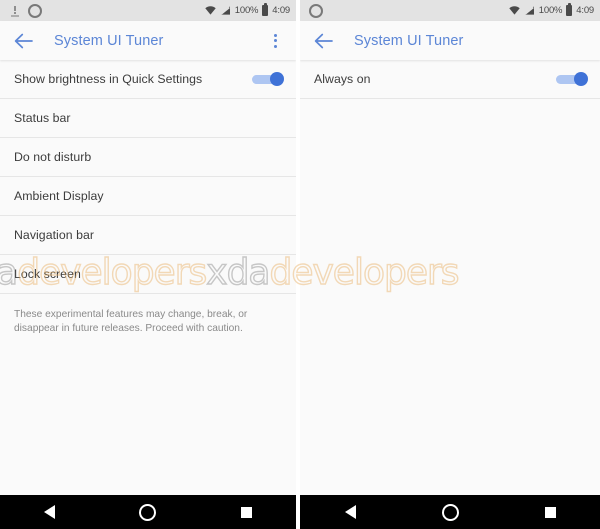  What do you see at coordinates (53, 157) in the screenshot?
I see `list-item-label: Do not disturb` at bounding box center [53, 157].